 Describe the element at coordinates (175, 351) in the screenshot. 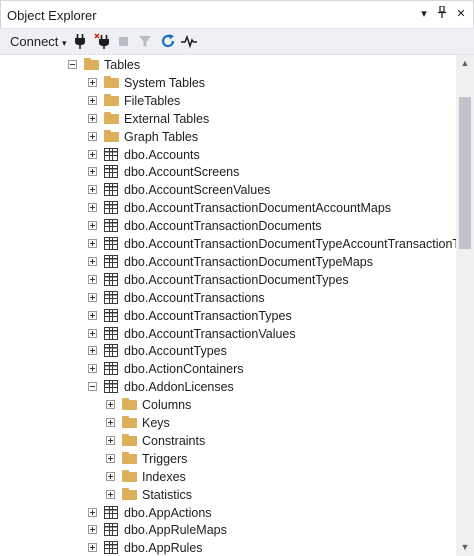

I see `tree-node-label: dbo.AccountTypes` at that location.